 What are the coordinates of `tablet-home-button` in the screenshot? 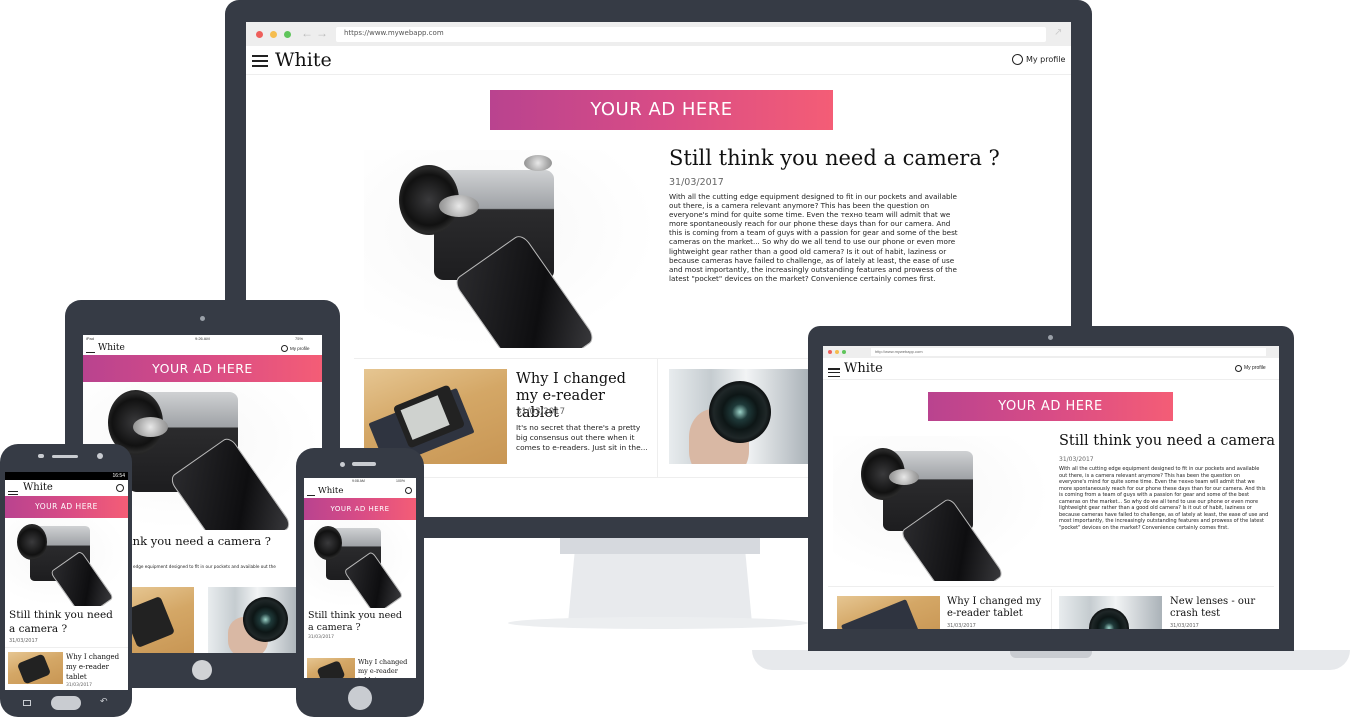 It's located at (202, 670).